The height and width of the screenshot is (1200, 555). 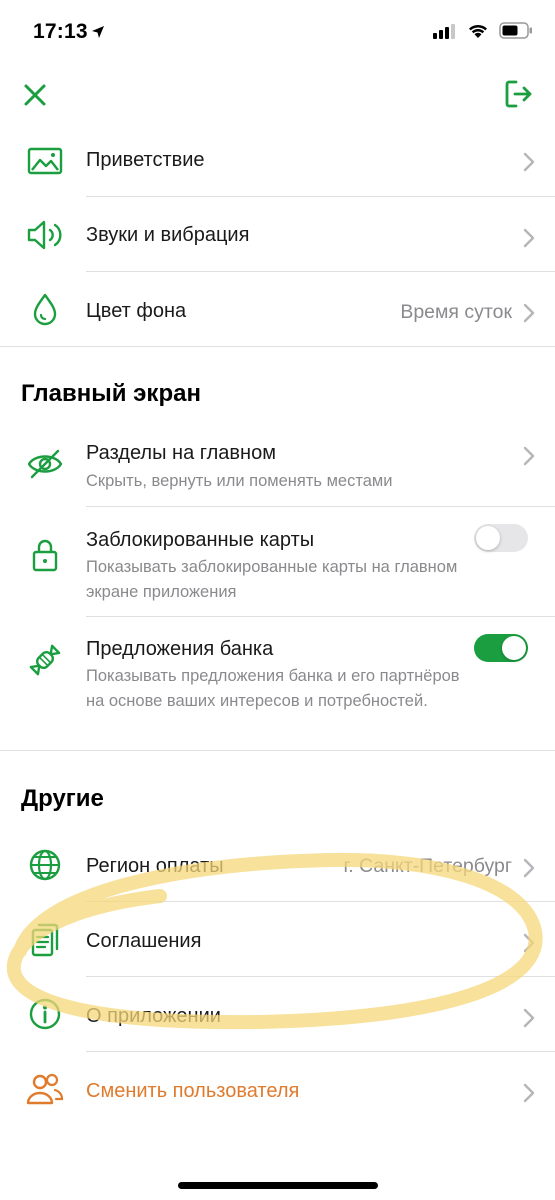 What do you see at coordinates (501, 648) in the screenshot?
I see `bank-offers-toggle` at bounding box center [501, 648].